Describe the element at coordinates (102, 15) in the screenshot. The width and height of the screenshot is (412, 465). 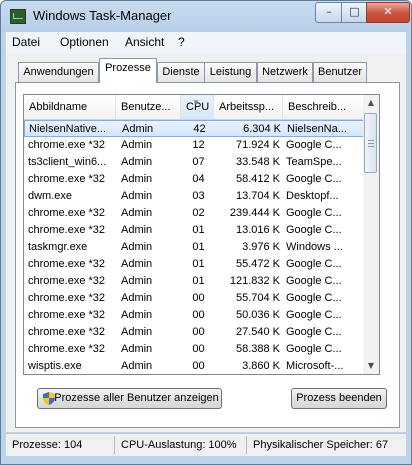
I see `window-title: Windows Task-Manager` at that location.